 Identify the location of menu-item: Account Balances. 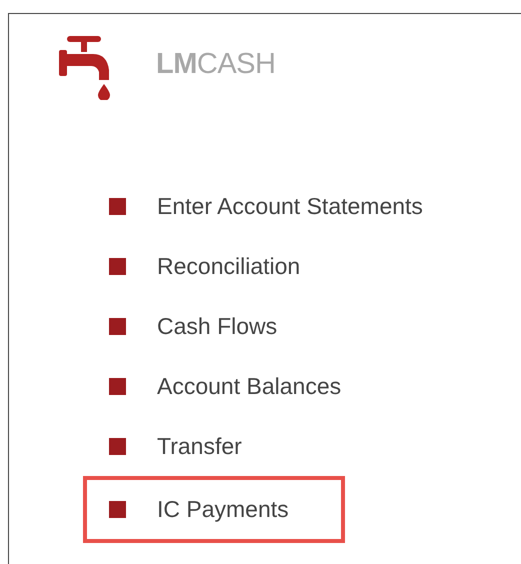
(249, 386).